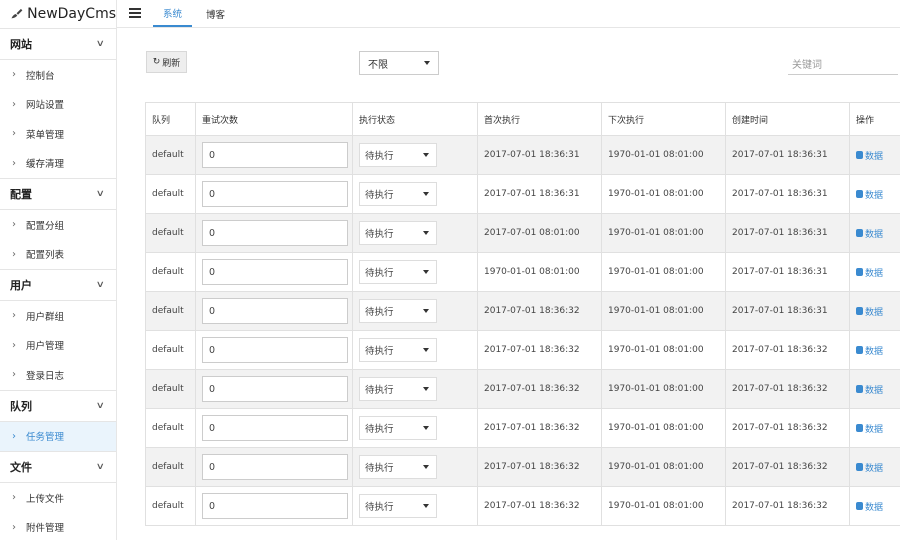 This screenshot has height=540, width=900. I want to click on status-filter-select: 不限, so click(399, 63).